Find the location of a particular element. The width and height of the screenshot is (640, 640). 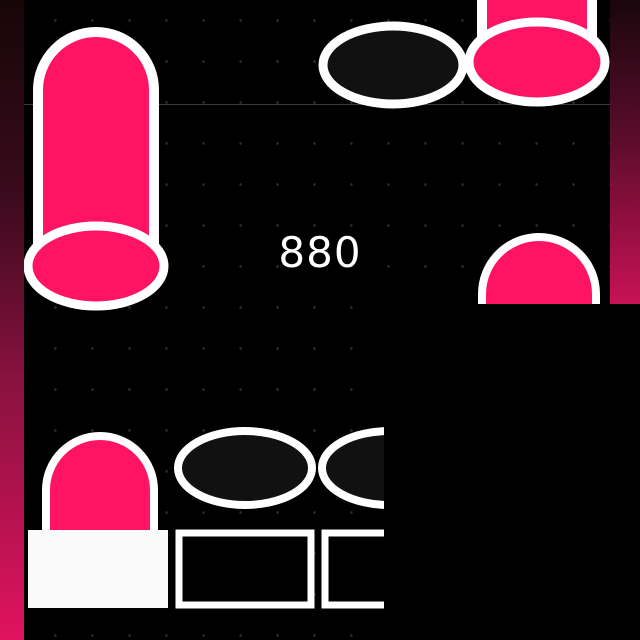

score-display: 880 is located at coordinates (320, 252).